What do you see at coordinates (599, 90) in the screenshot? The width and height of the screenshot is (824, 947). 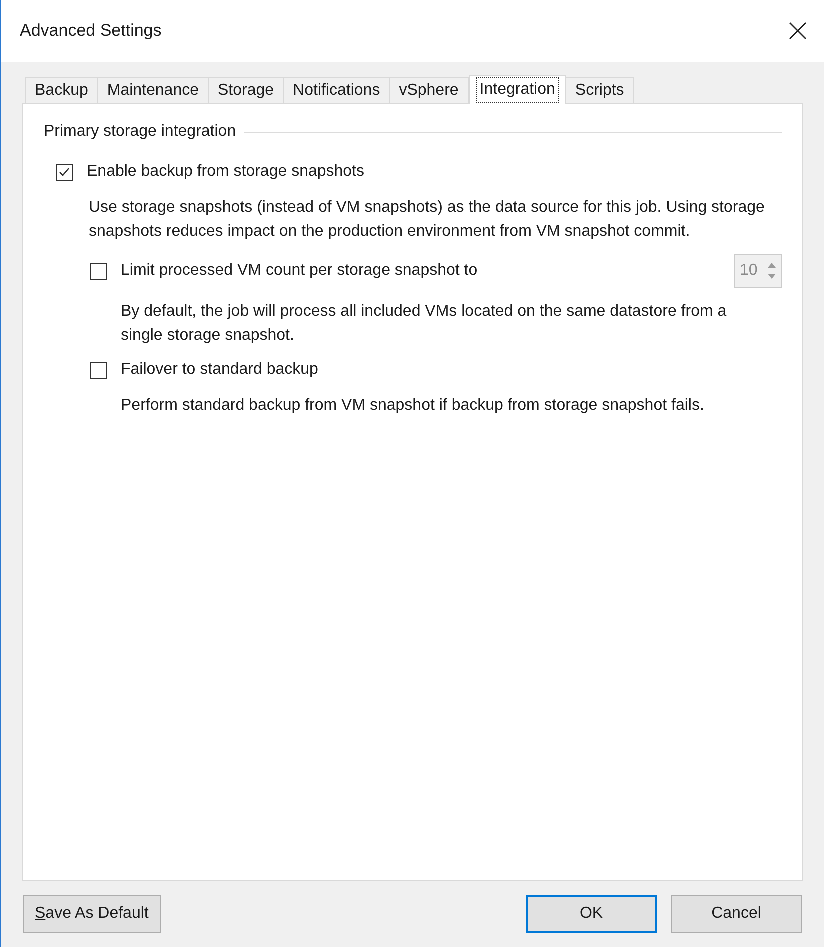 I see `tab: Scripts` at bounding box center [599, 90].